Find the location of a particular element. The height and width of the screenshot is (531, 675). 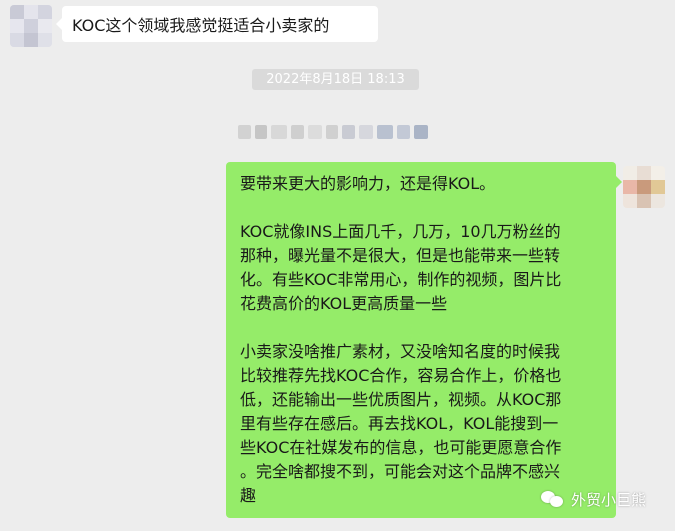

message-line: 小卖家没啥推广素材，又没啥知名度的时候我 is located at coordinates (400, 351).